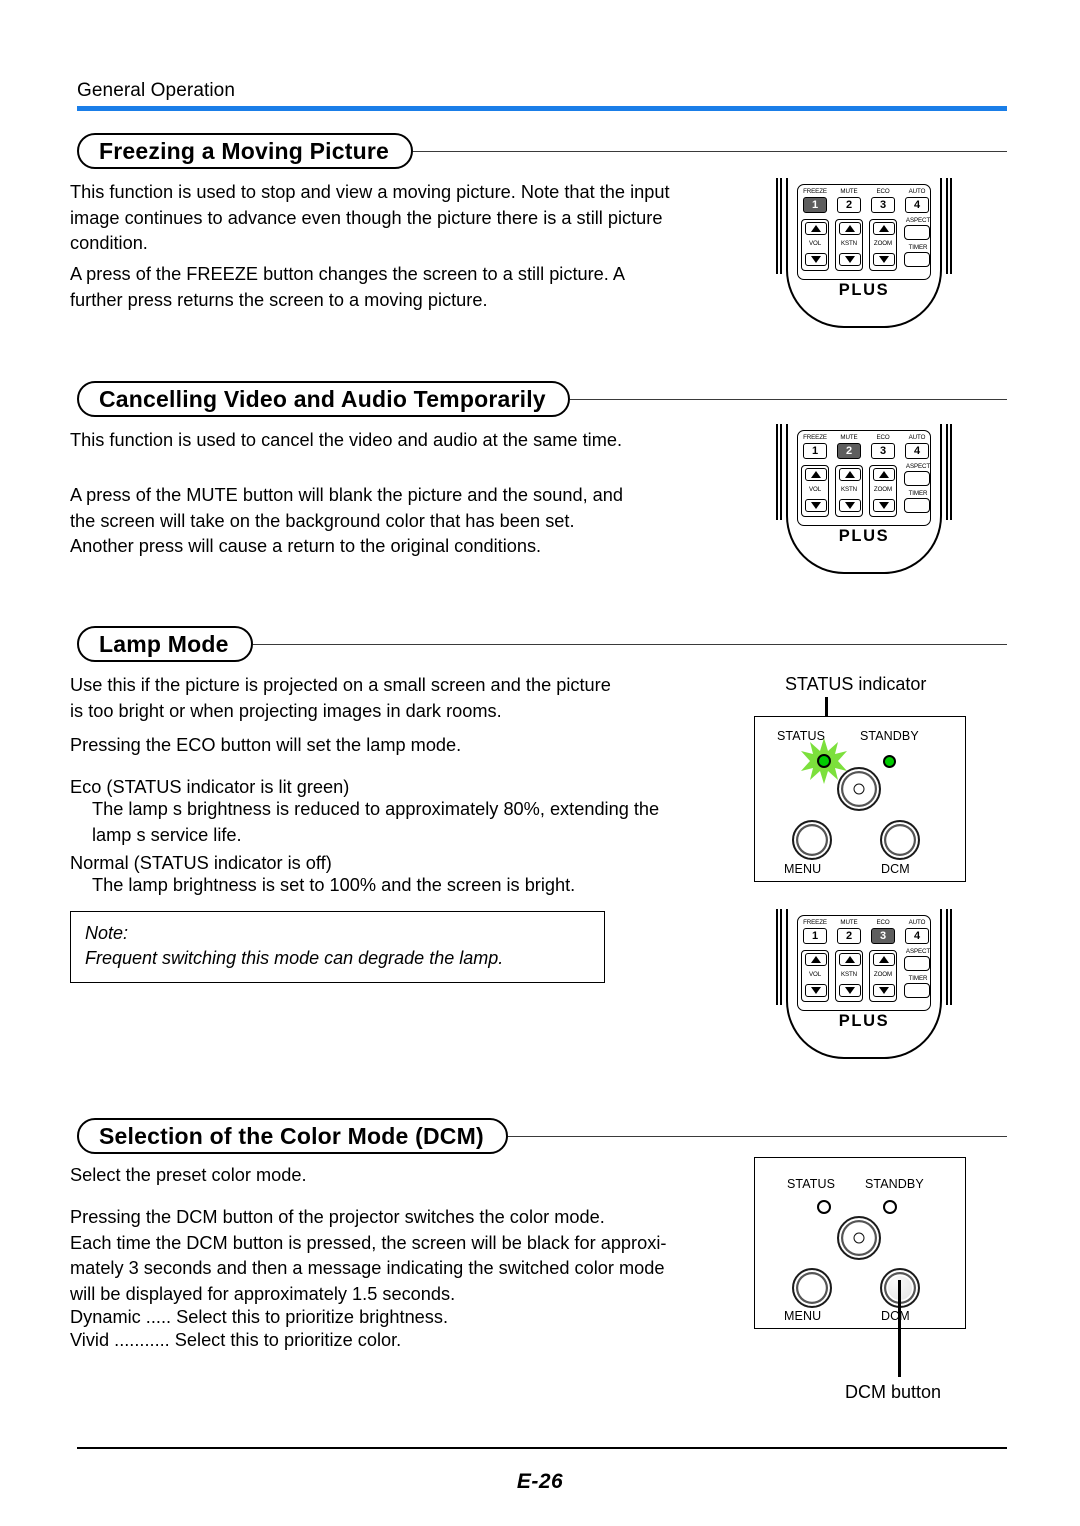 The width and height of the screenshot is (1080, 1526). I want to click on dcm-button, so click(900, 840).